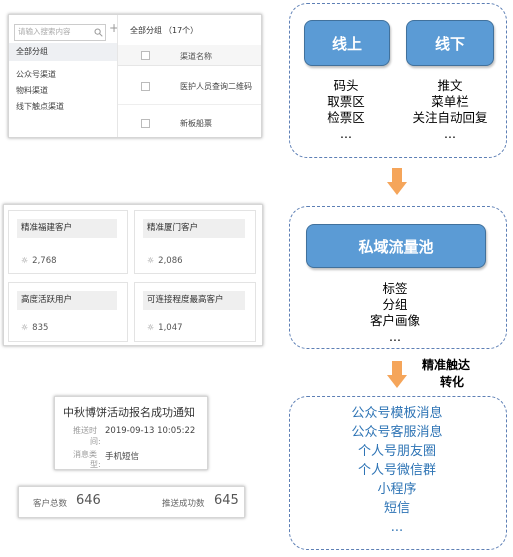 The height and width of the screenshot is (557, 513). I want to click on segment-card-title: 高度活跃用户, so click(67, 300).